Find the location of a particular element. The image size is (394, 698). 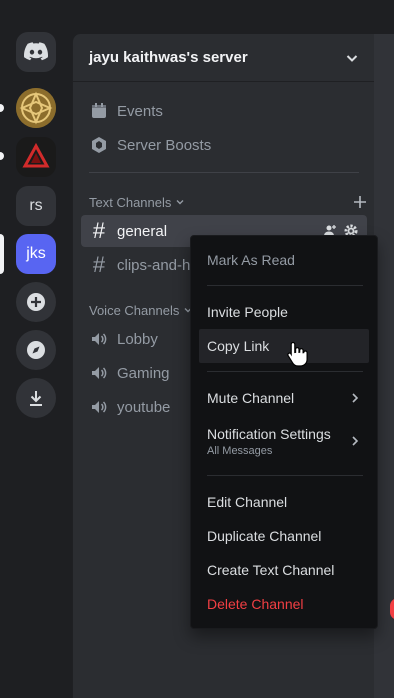

notification-value: All Messages is located at coordinates (240, 450).